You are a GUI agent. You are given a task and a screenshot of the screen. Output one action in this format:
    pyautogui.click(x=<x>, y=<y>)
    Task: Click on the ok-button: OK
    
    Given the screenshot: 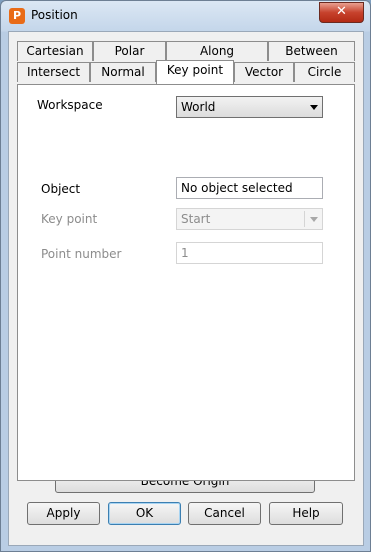 What is the action you would take?
    pyautogui.click(x=144, y=513)
    